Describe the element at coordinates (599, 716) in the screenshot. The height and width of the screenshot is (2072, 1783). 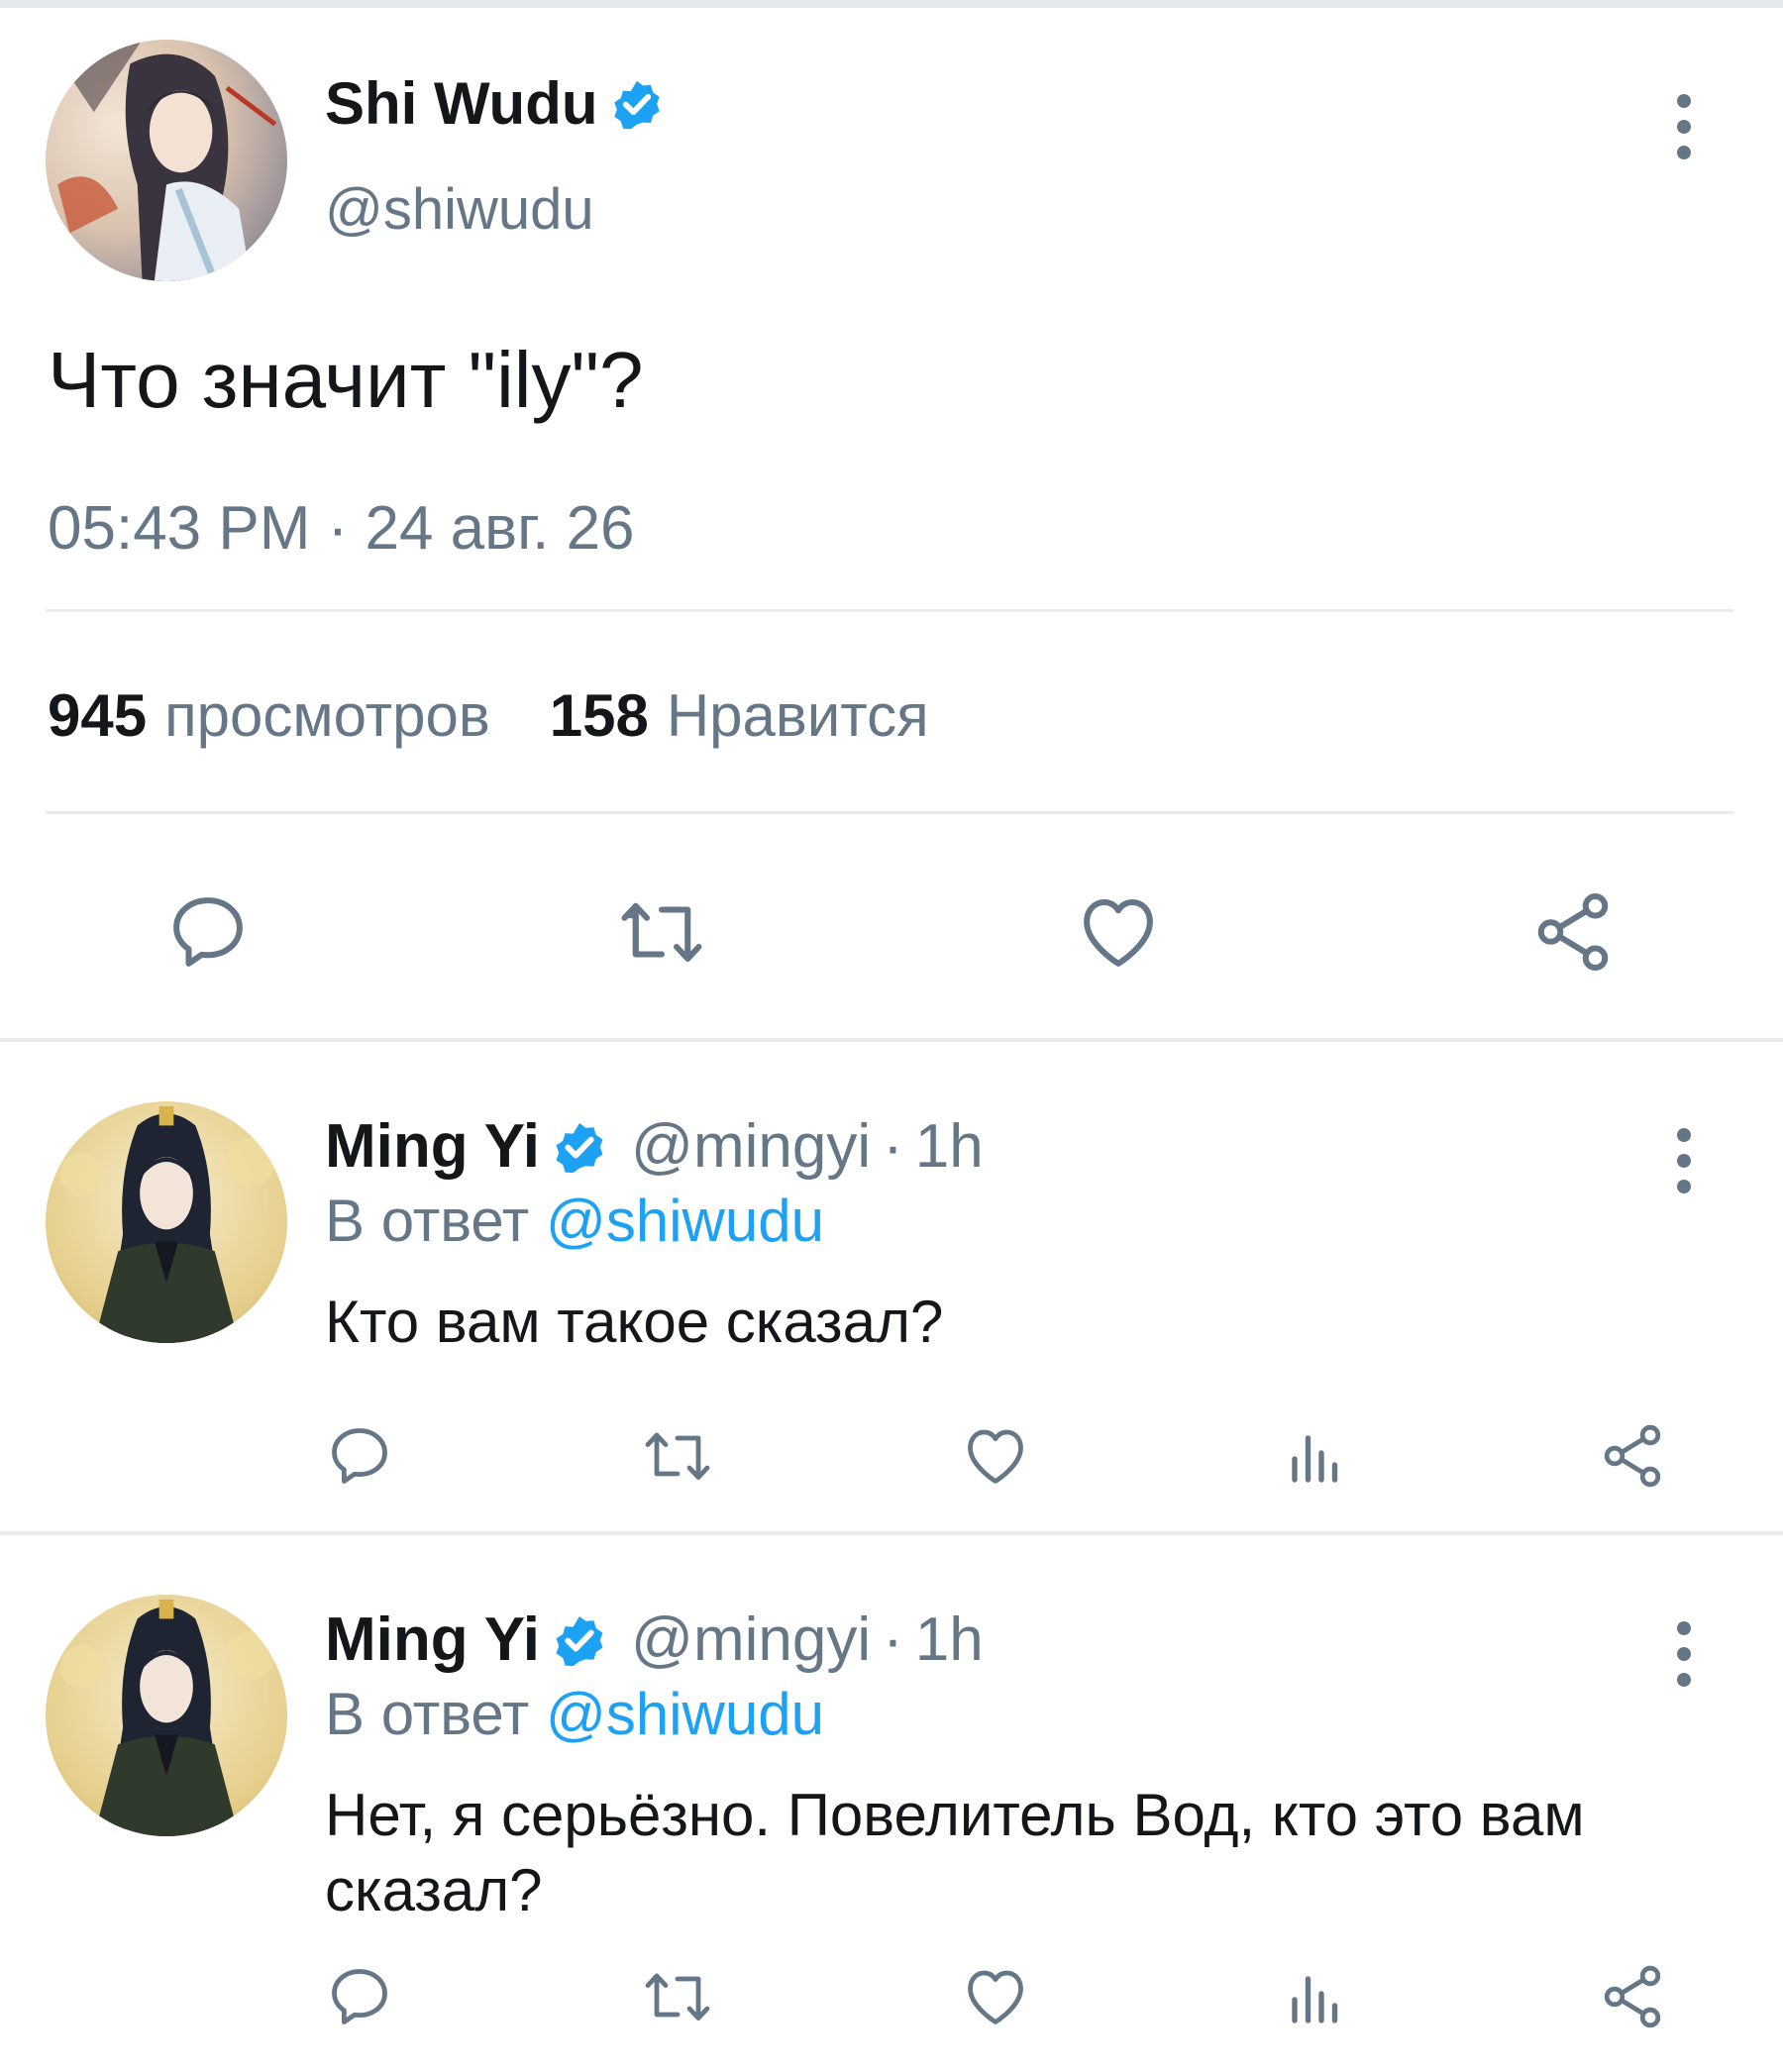
I see `likes-count: 158` at that location.